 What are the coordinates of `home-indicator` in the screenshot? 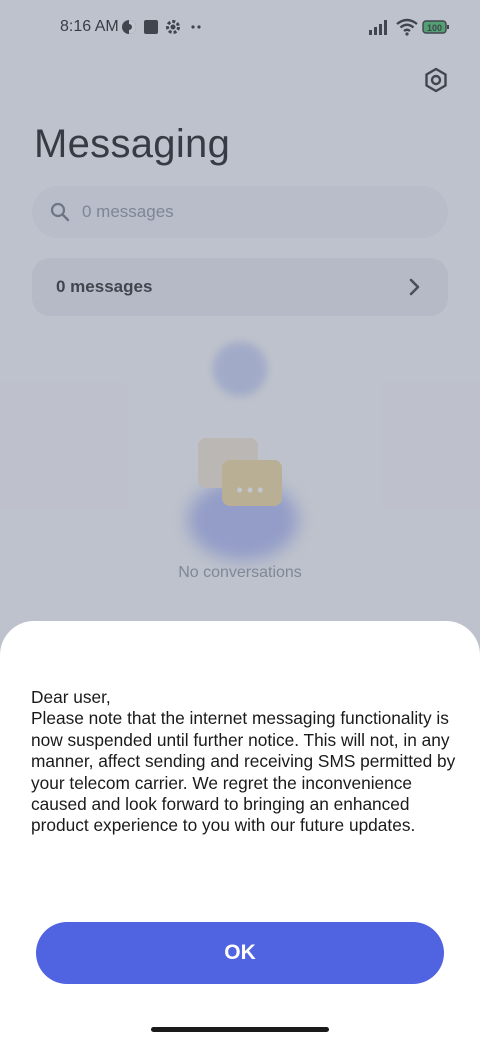 It's located at (240, 1029).